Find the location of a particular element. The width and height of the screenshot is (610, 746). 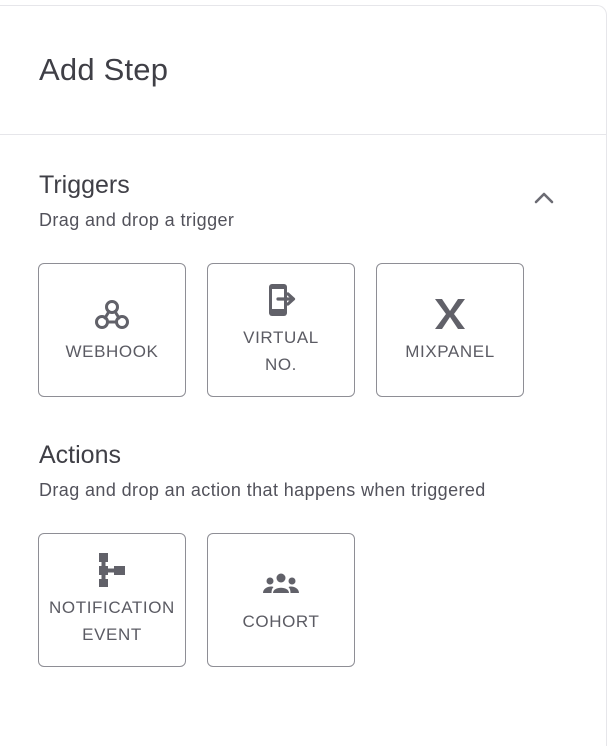

action-card-notification-event: NOTIFICATION EVENT is located at coordinates (112, 600).